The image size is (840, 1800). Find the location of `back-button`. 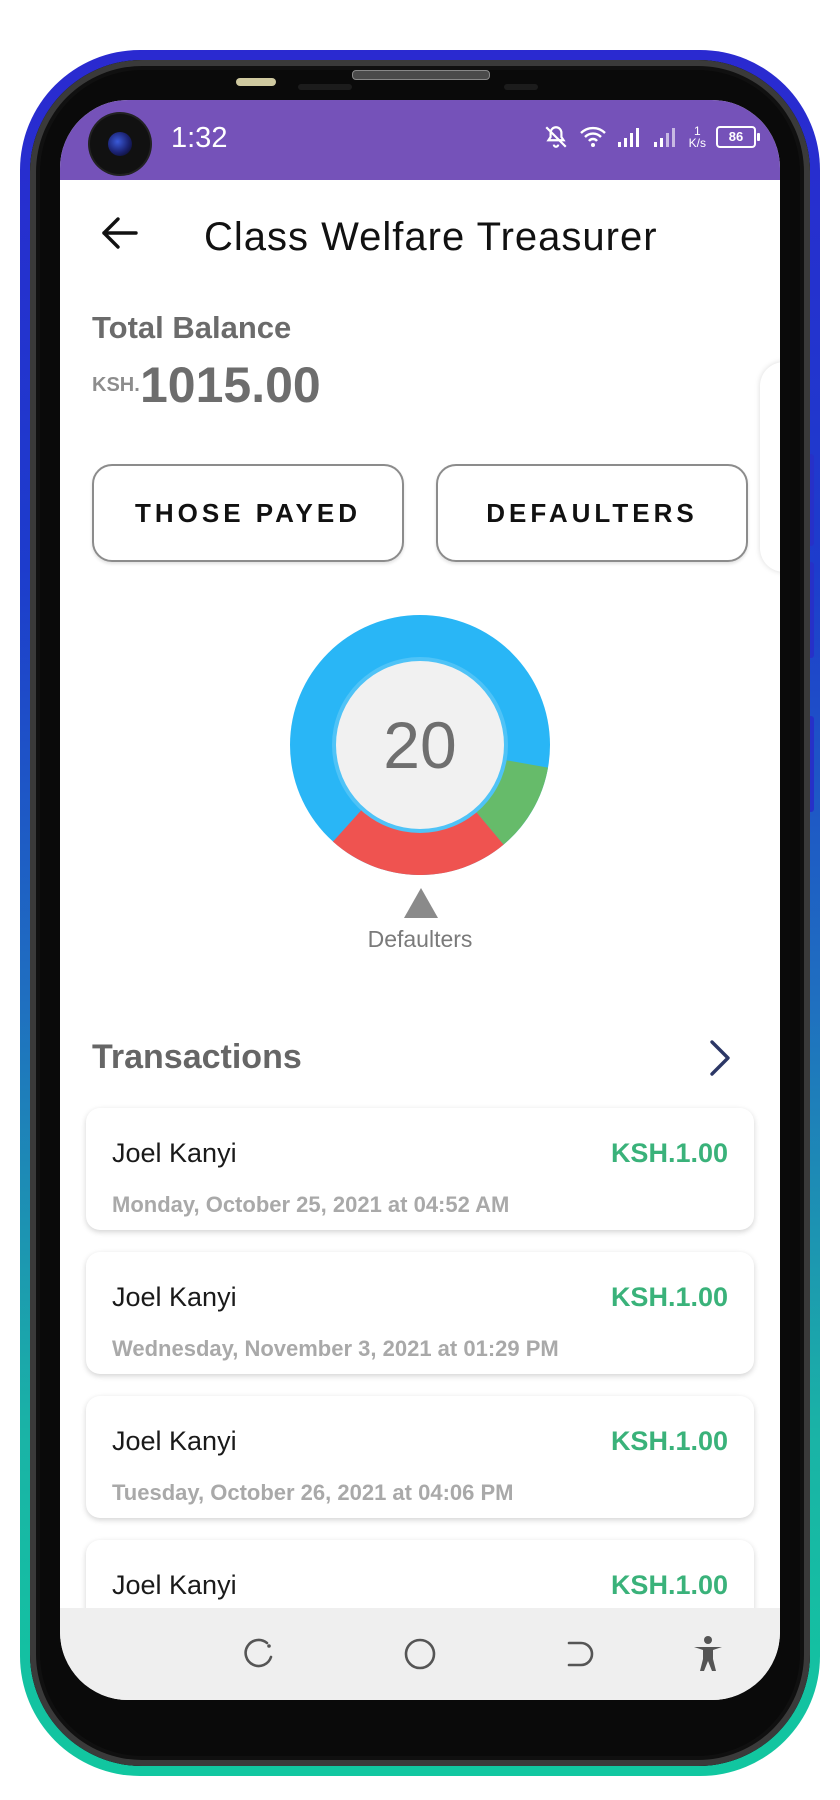

back-button is located at coordinates (120, 235).